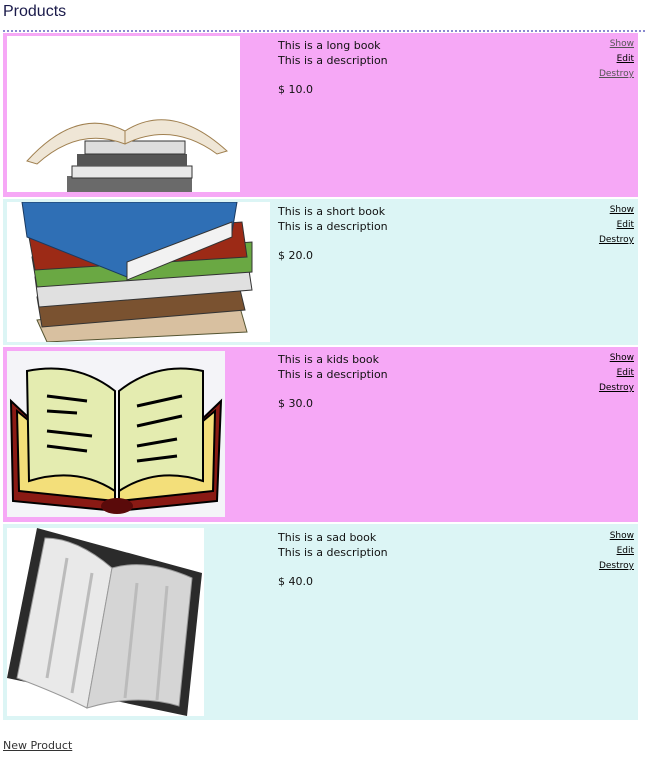  I want to click on gray-open-book-icon, so click(105, 622).